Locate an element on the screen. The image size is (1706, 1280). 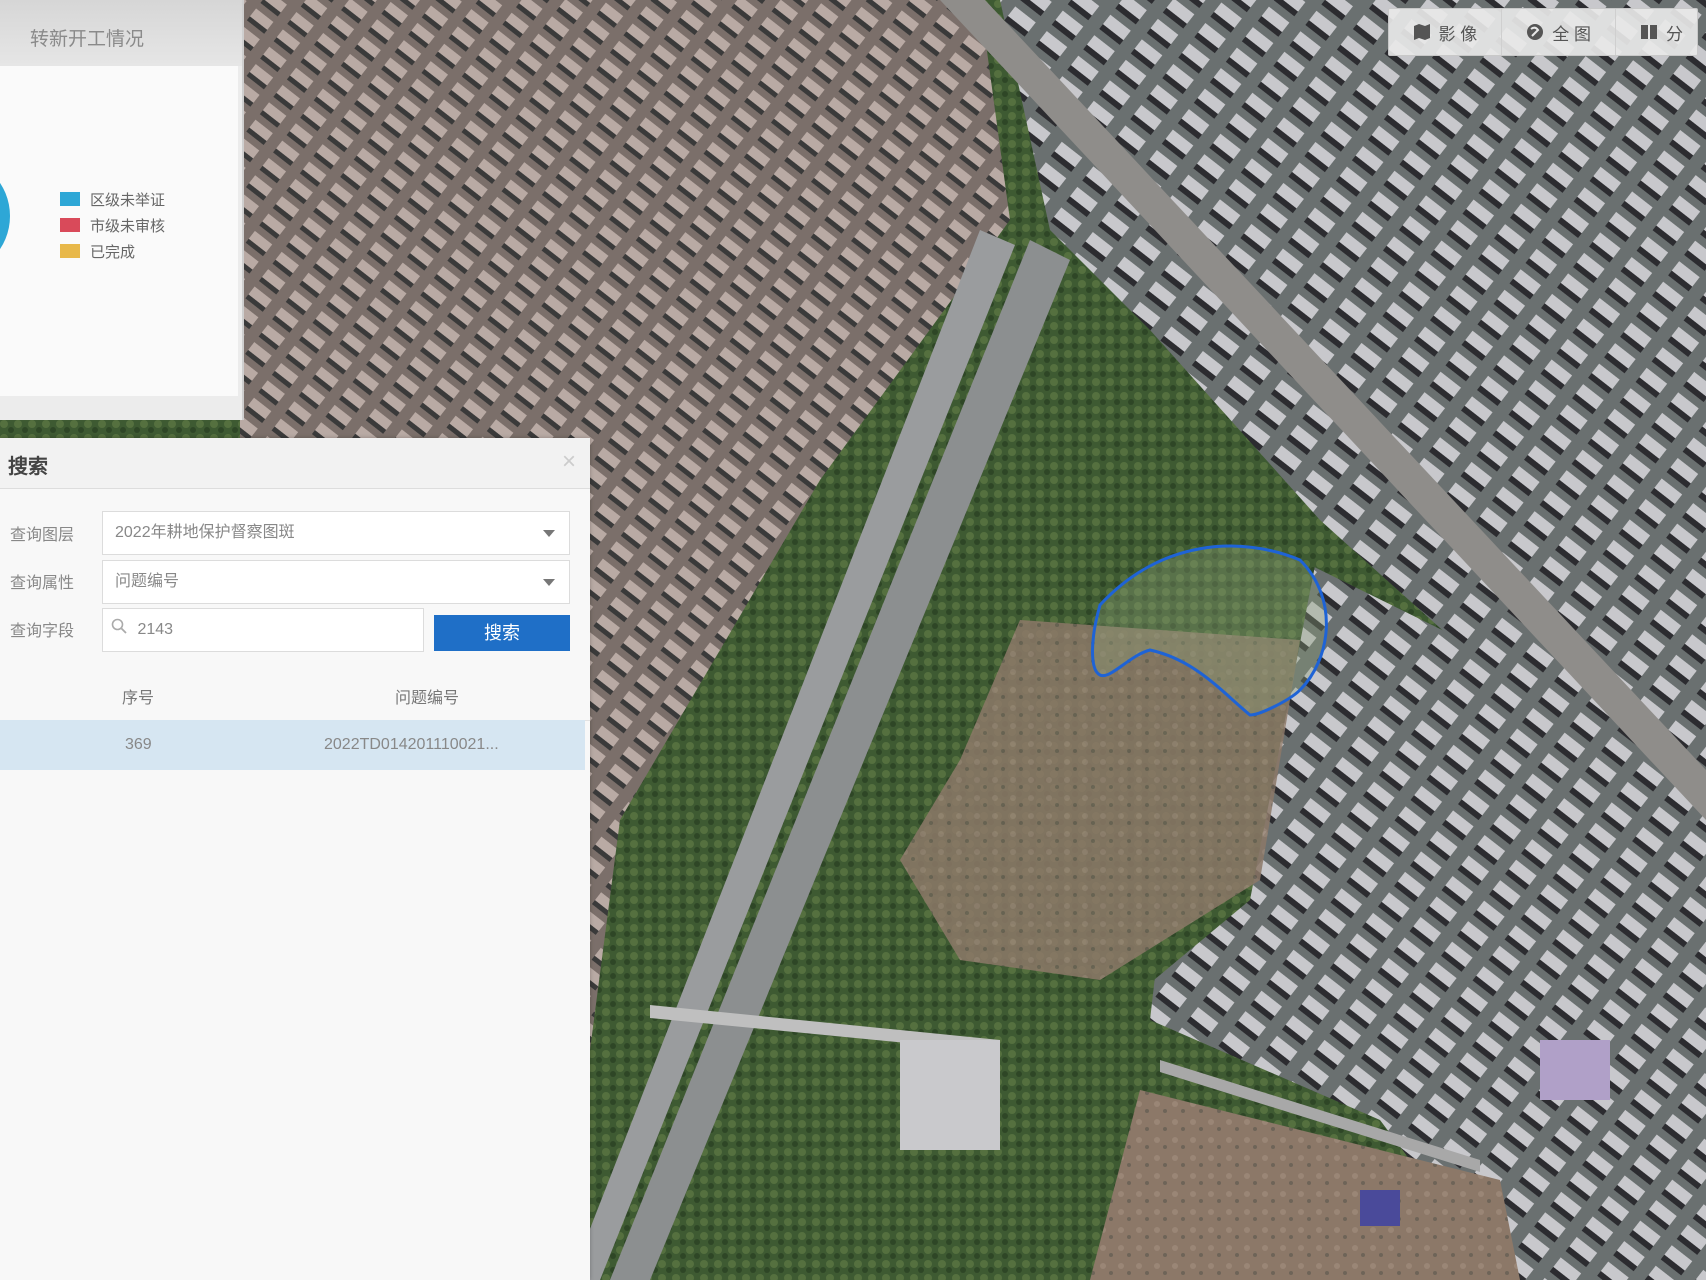
chart-legend: 区级未举证 市级未审核 已完成 is located at coordinates (112, 225).